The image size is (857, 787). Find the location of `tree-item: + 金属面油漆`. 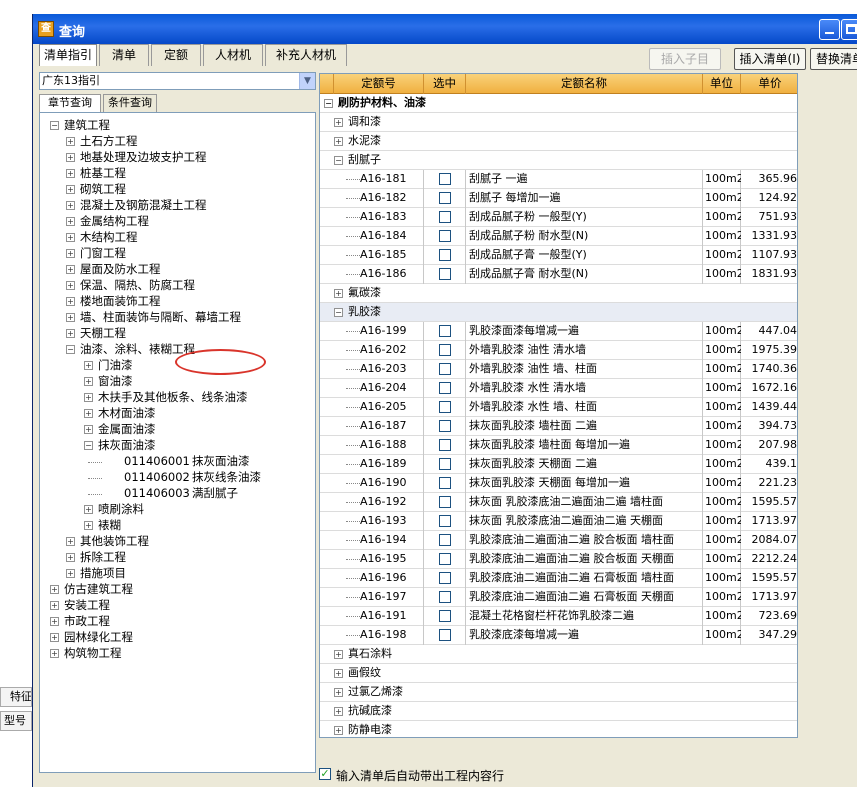

tree-item: + 金属面油漆 is located at coordinates (177, 429).